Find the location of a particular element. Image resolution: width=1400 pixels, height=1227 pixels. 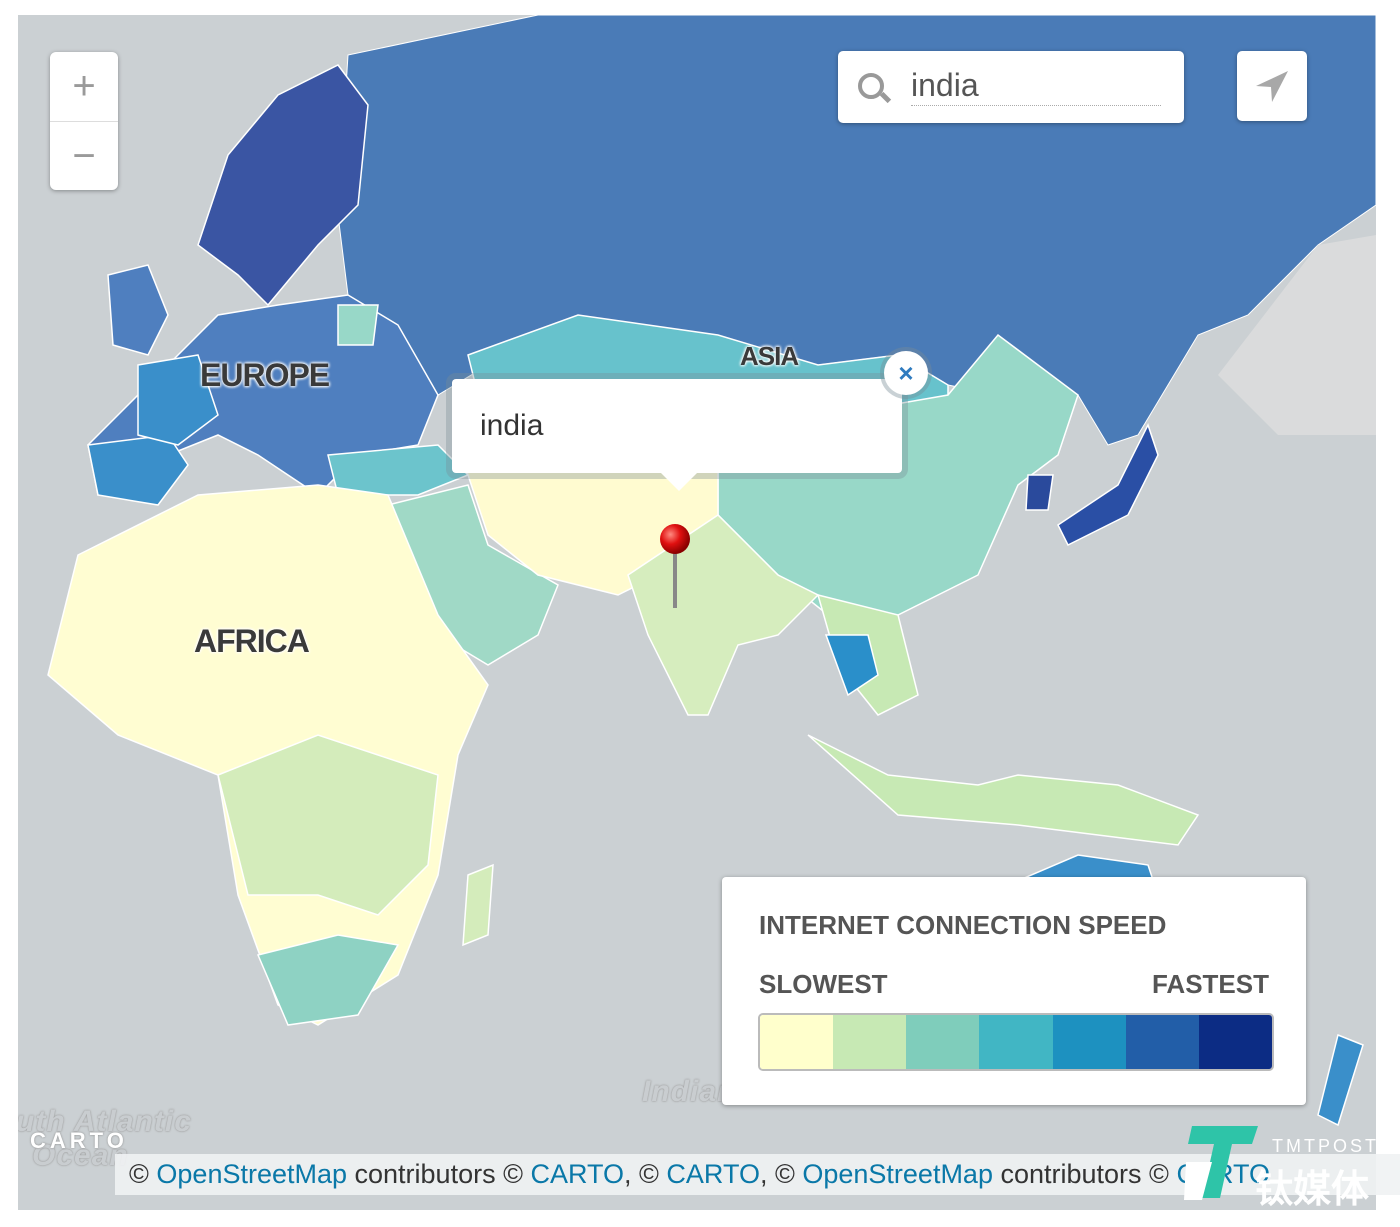

legend-color-scale is located at coordinates (1016, 1042).